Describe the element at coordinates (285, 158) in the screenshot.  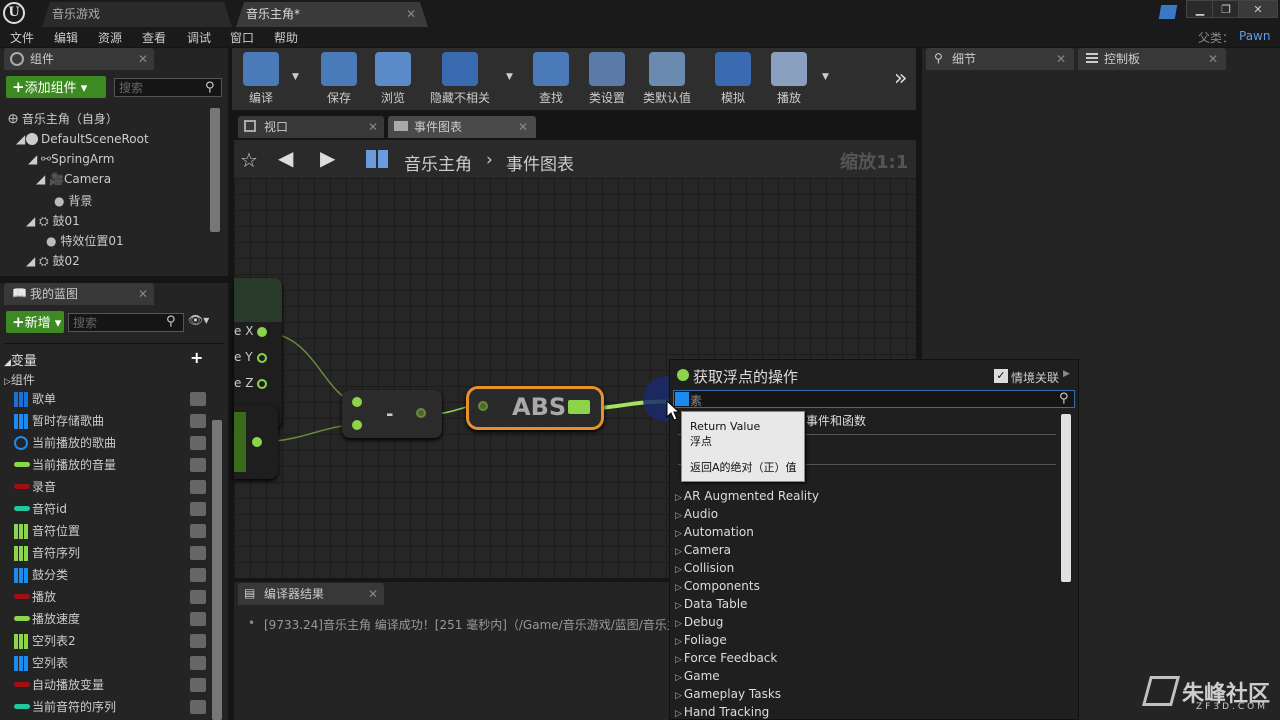
I see `back-arrow-icon: ◀` at that location.